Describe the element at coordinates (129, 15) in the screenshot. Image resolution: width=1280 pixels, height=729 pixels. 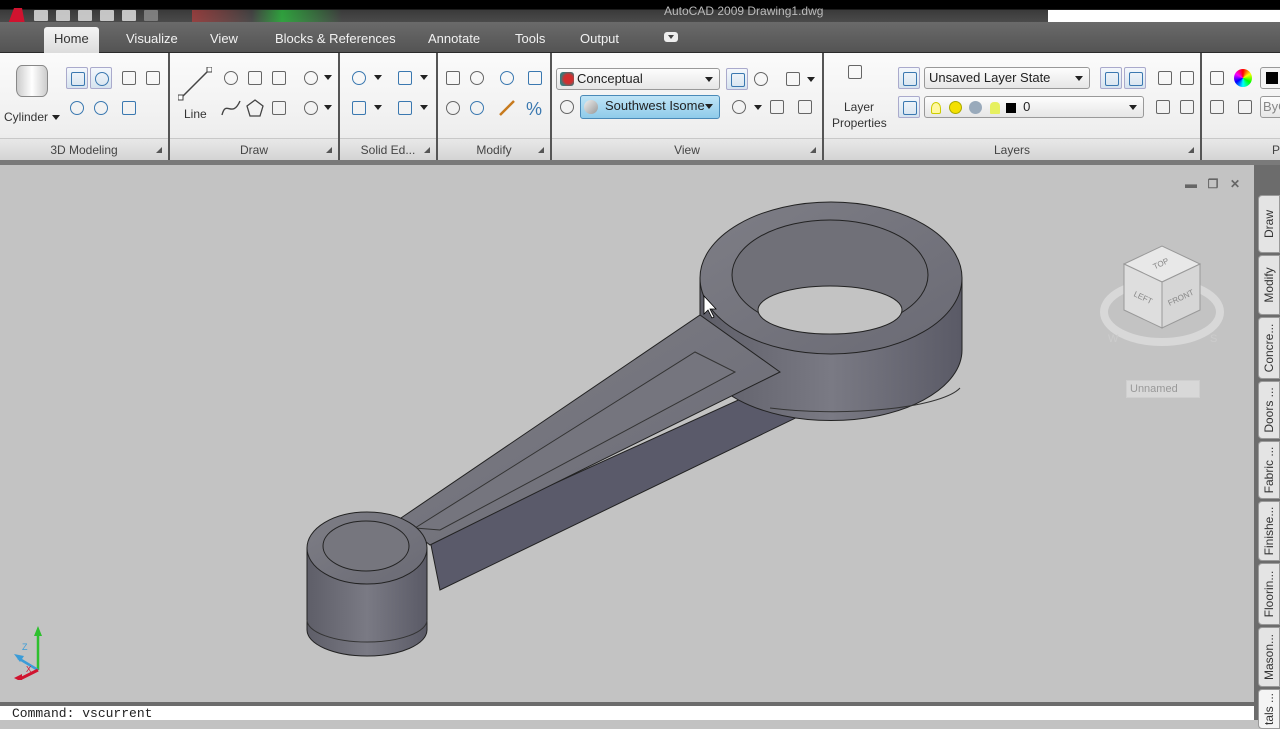
I see `undo-icon` at that location.